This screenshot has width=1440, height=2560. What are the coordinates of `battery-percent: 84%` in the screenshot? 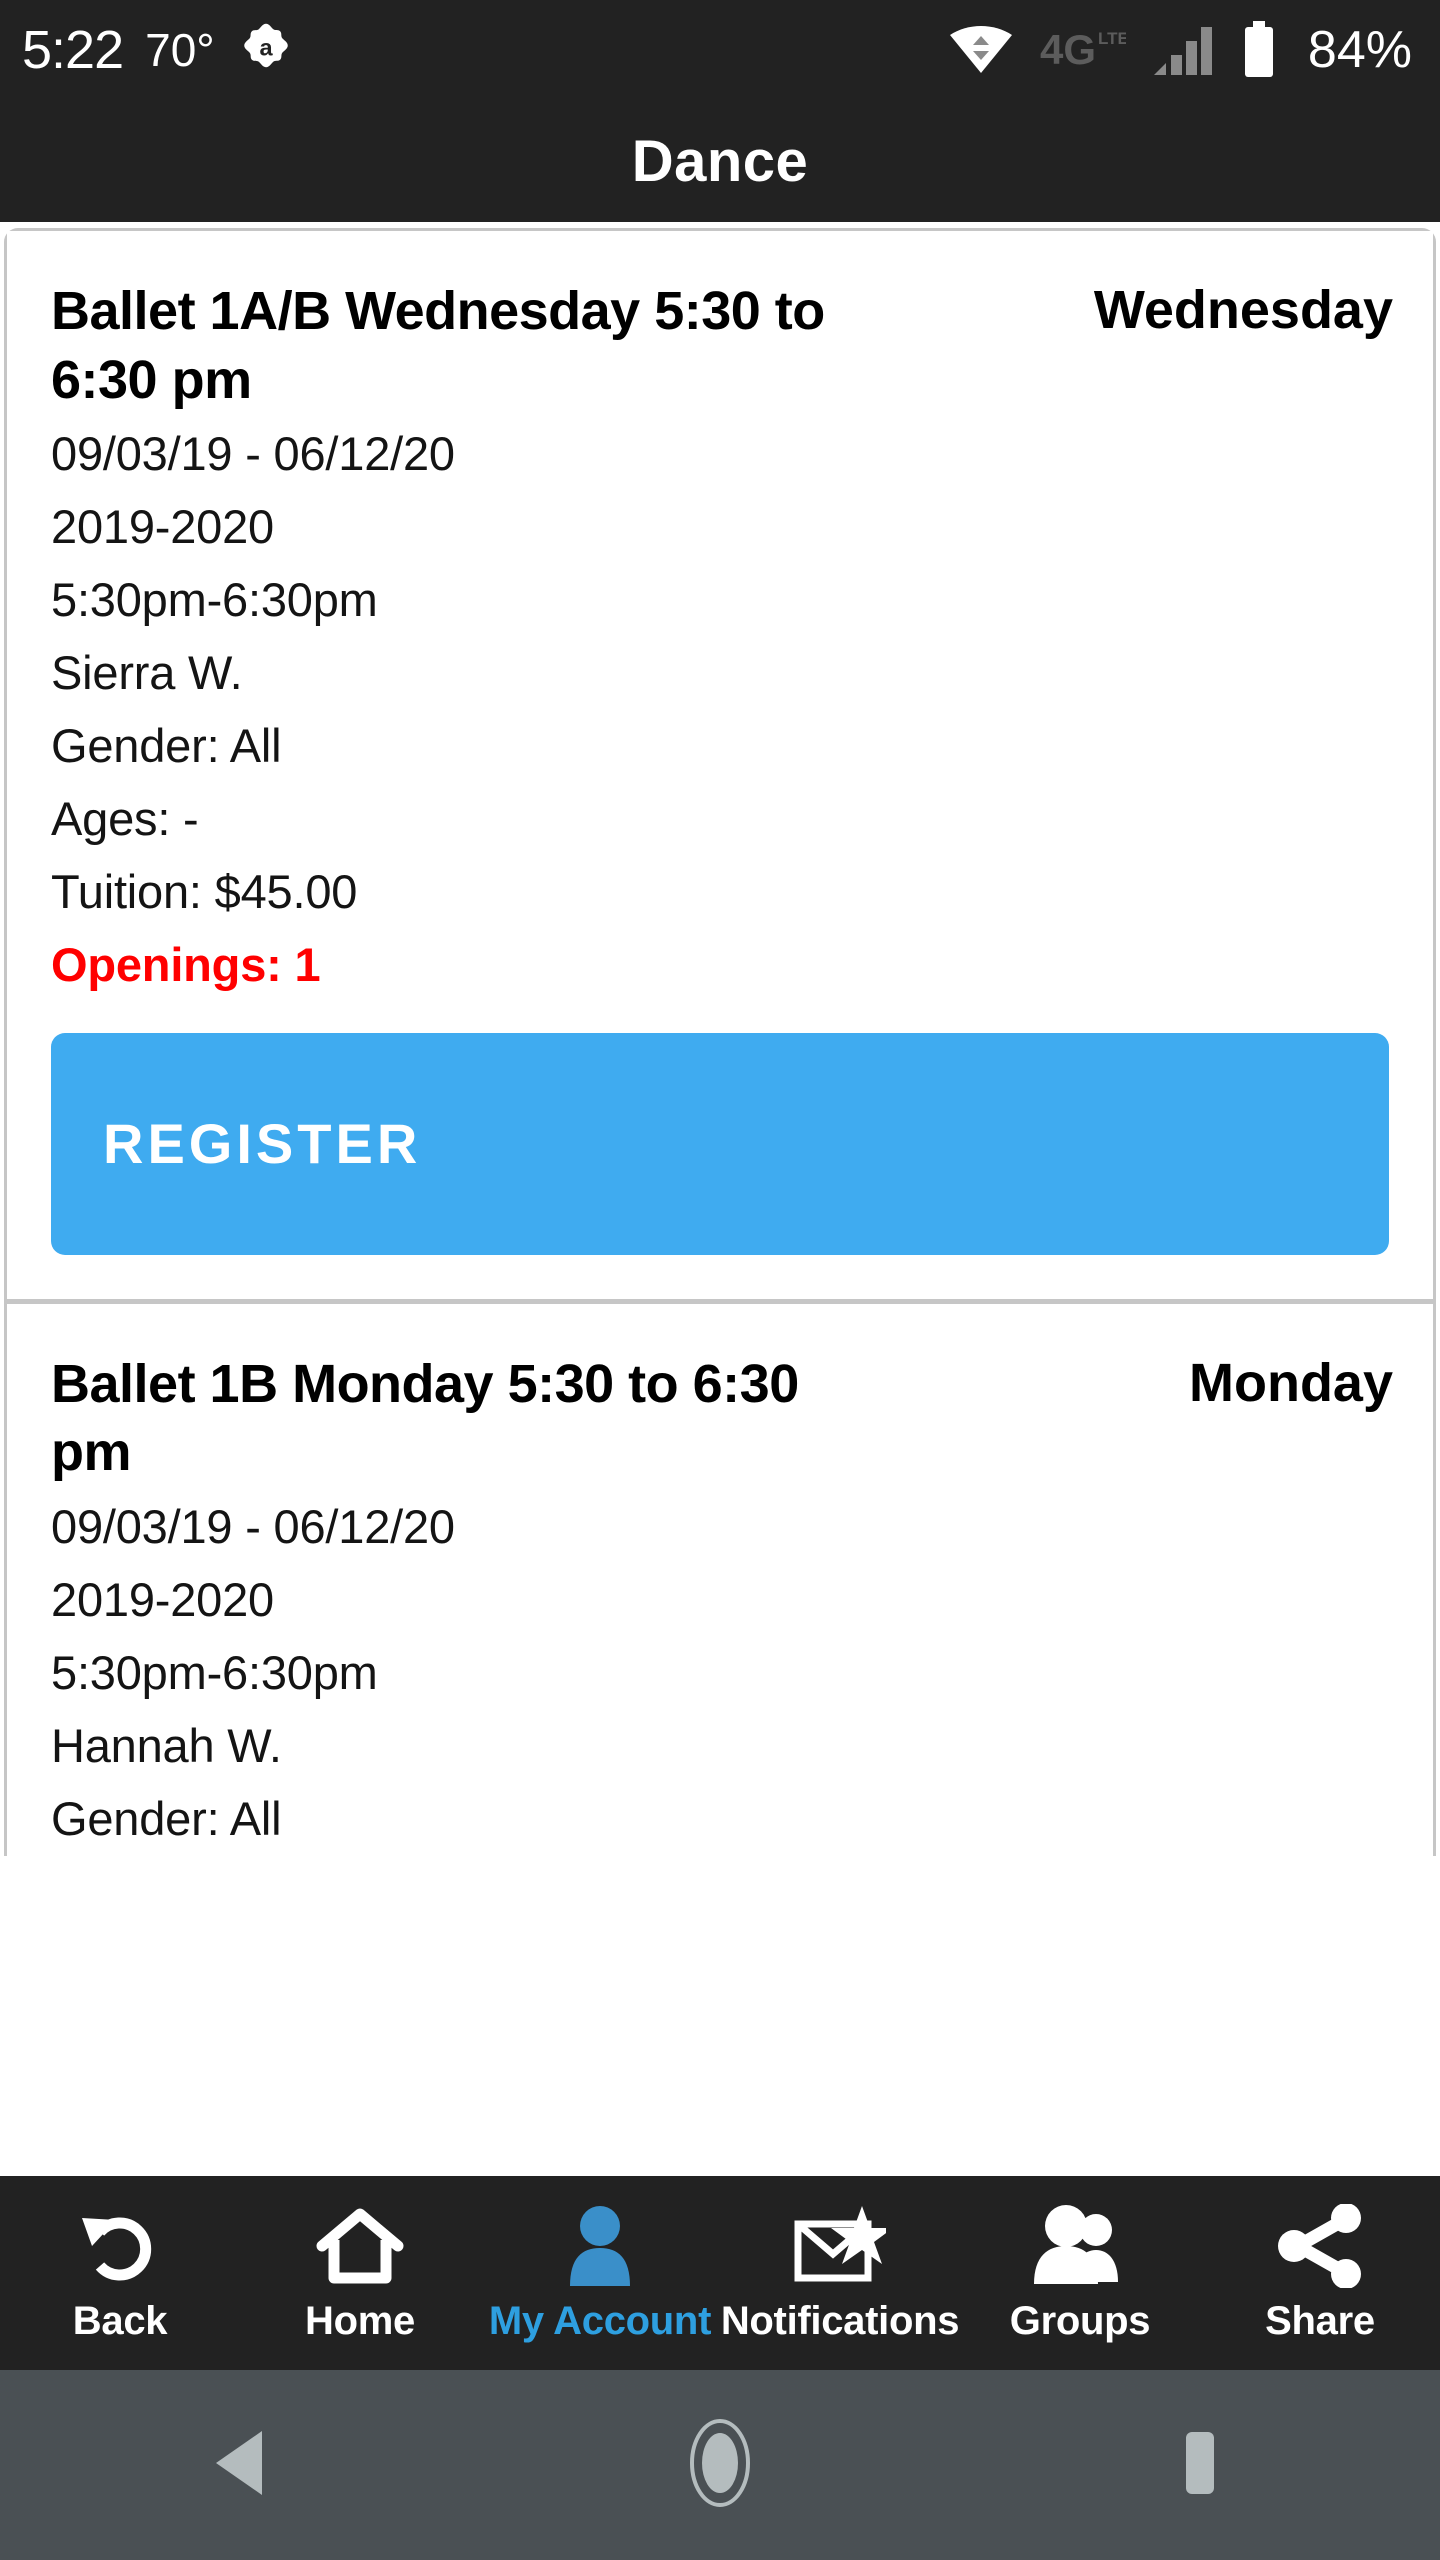 It's located at (1359, 50).